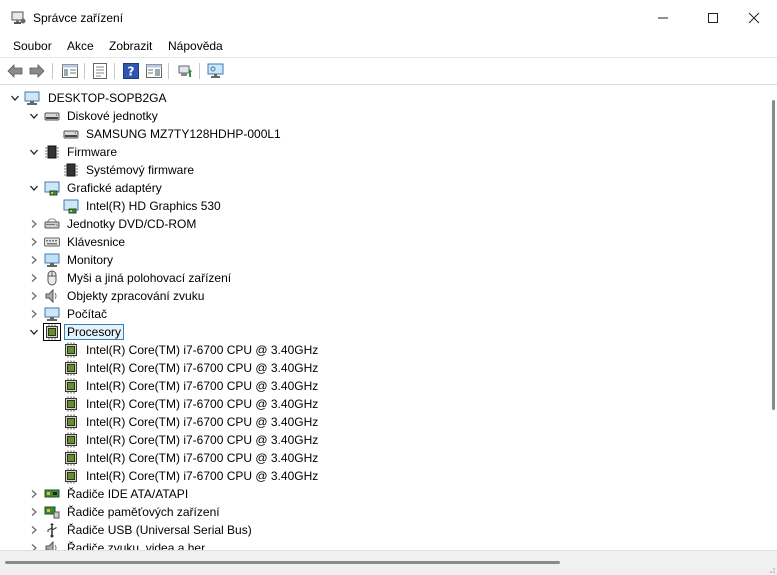 Image resolution: width=777 pixels, height=575 pixels. What do you see at coordinates (773, 255) in the screenshot?
I see `vertical-scrollbar-thumb` at bounding box center [773, 255].